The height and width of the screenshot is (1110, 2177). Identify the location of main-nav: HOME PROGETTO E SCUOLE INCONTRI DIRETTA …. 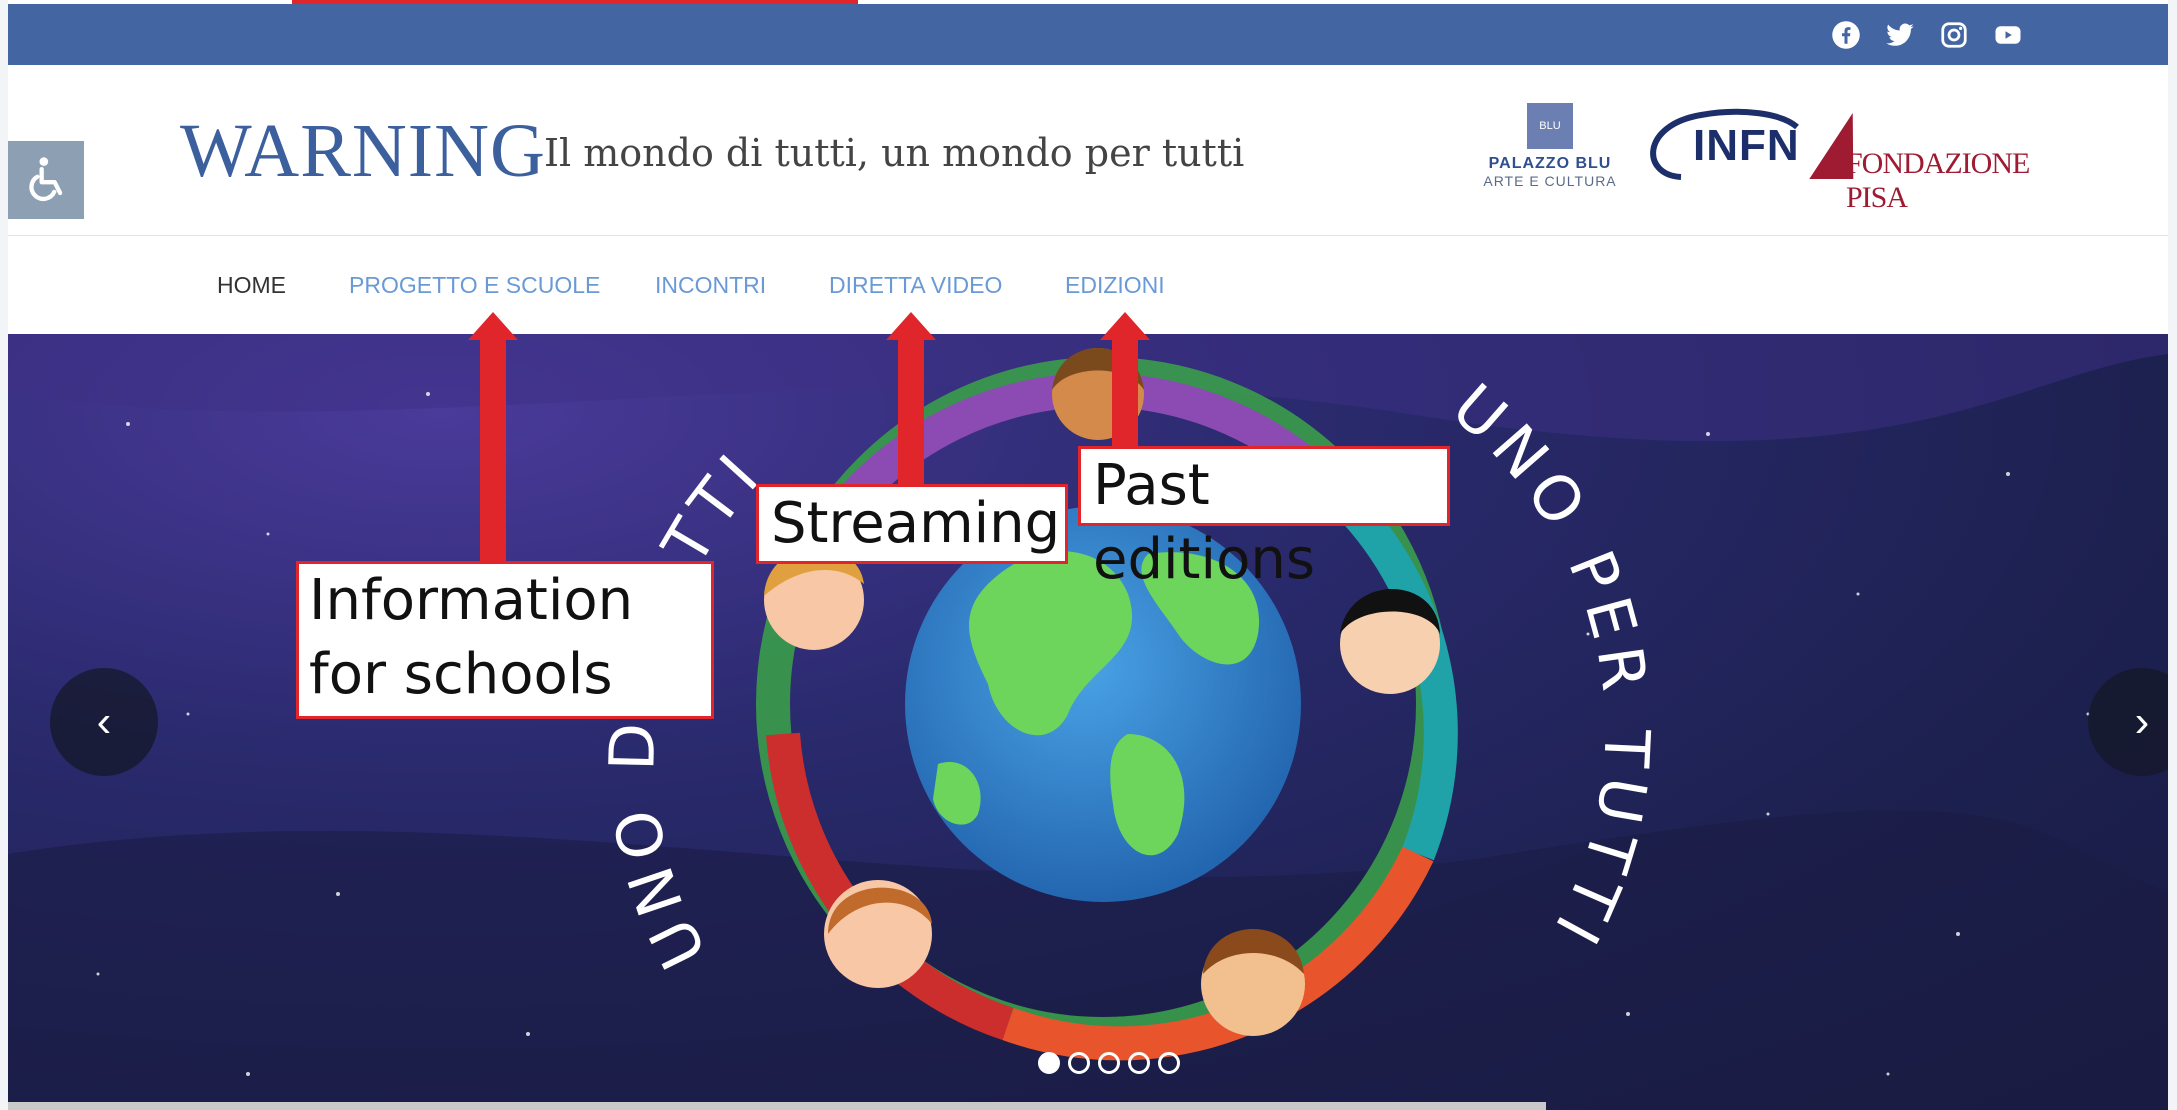
(1088, 285).